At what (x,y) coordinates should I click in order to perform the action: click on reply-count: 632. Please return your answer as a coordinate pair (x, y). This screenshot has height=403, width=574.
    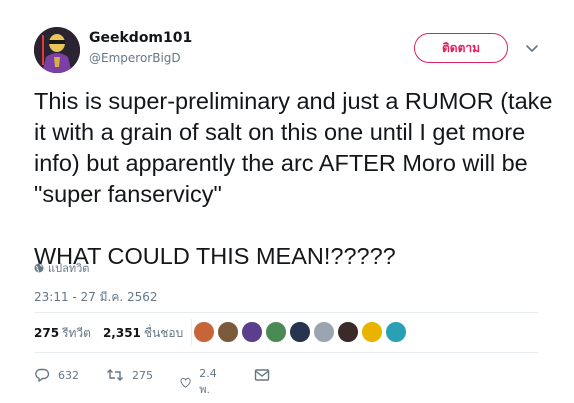
    Looking at the image, I should click on (68, 375).